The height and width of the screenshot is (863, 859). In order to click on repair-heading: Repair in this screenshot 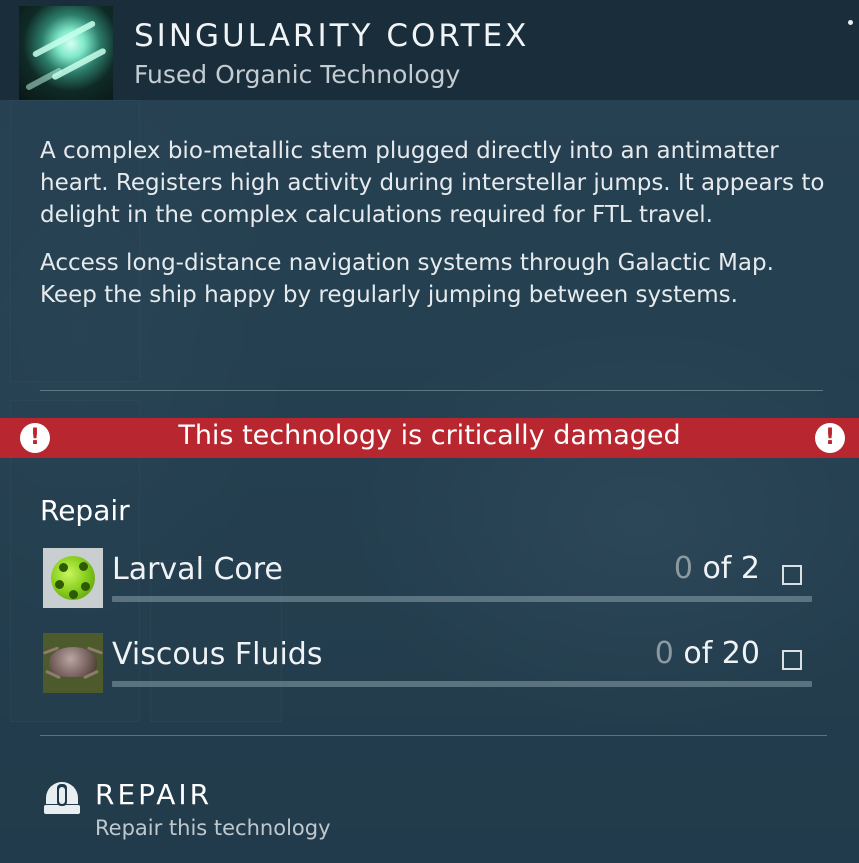, I will do `click(85, 510)`.